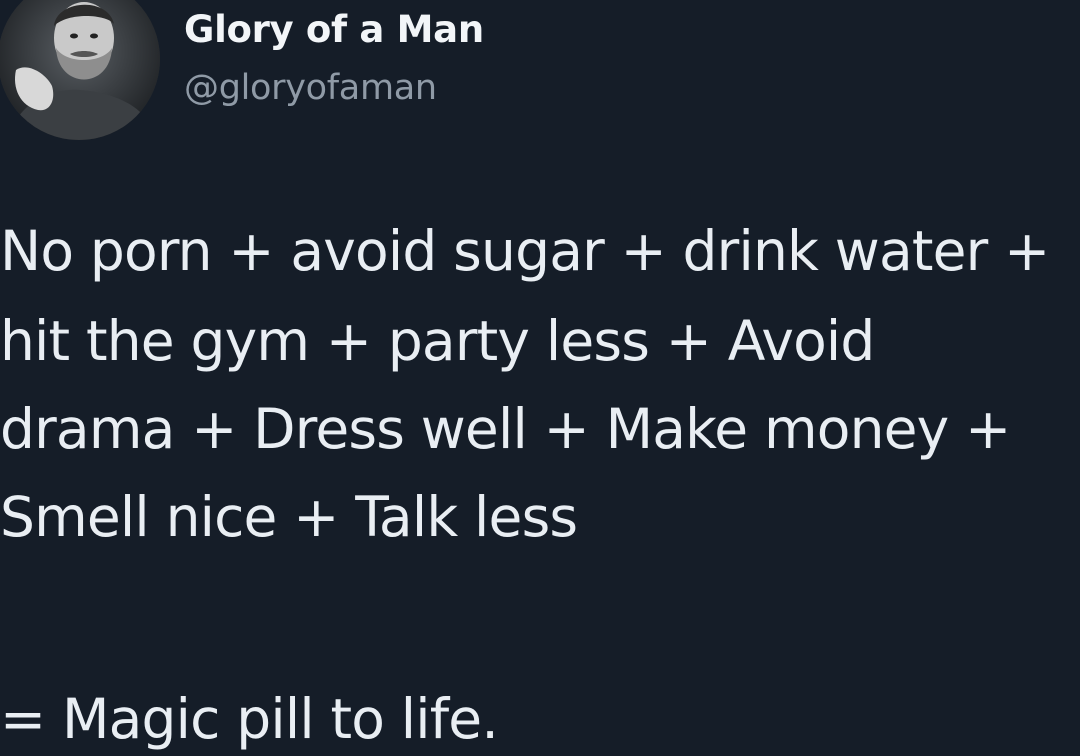 Image resolution: width=1080 pixels, height=756 pixels. I want to click on bearded-man-portrait-icon, so click(80, 70).